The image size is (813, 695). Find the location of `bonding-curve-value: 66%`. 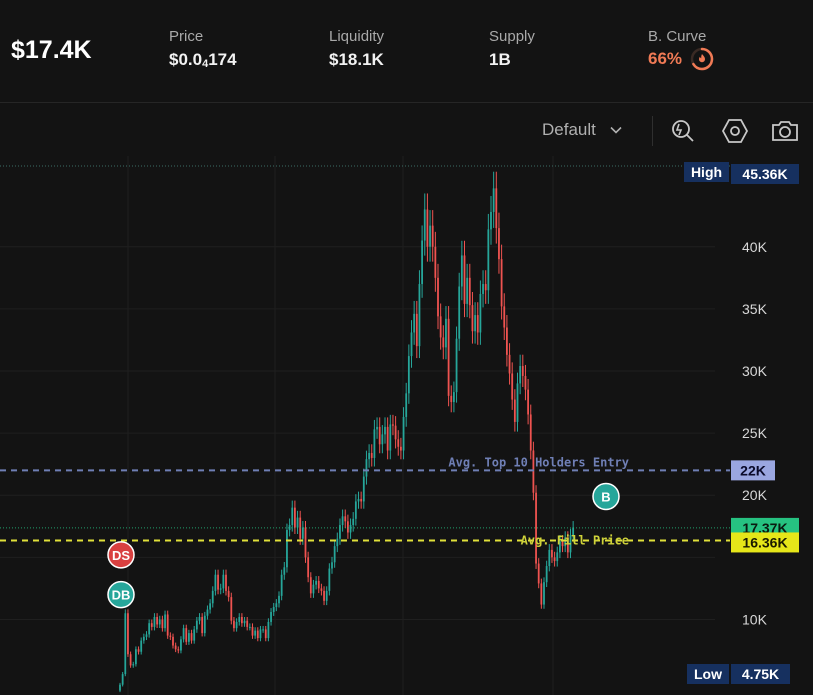

bonding-curve-value: 66% is located at coordinates (665, 58).